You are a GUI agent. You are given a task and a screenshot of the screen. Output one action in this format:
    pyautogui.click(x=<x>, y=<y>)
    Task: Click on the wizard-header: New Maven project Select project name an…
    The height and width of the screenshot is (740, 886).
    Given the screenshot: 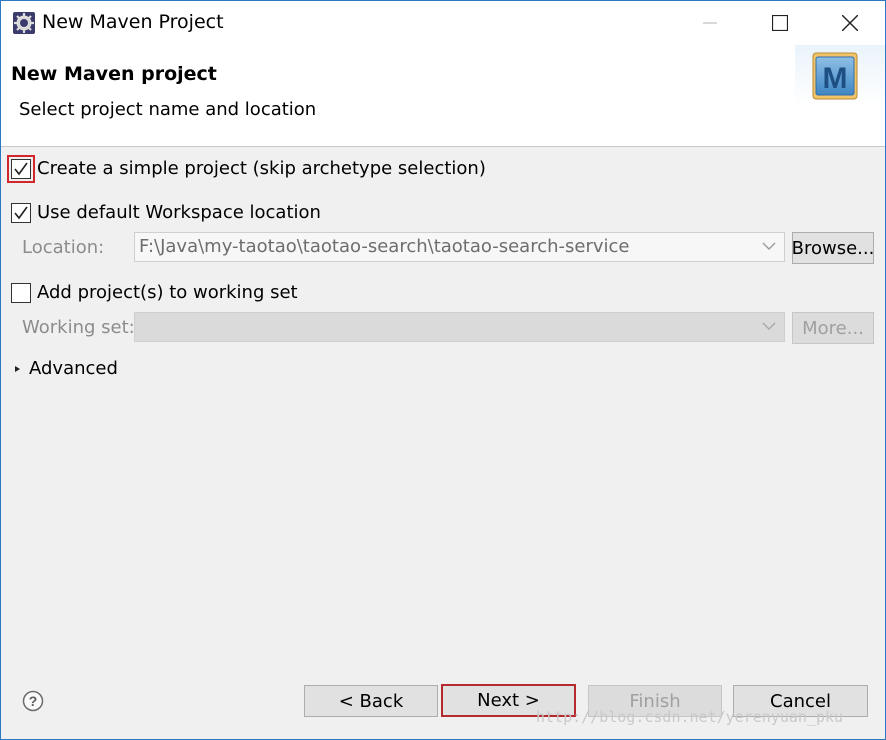 What is the action you would take?
    pyautogui.click(x=443, y=96)
    